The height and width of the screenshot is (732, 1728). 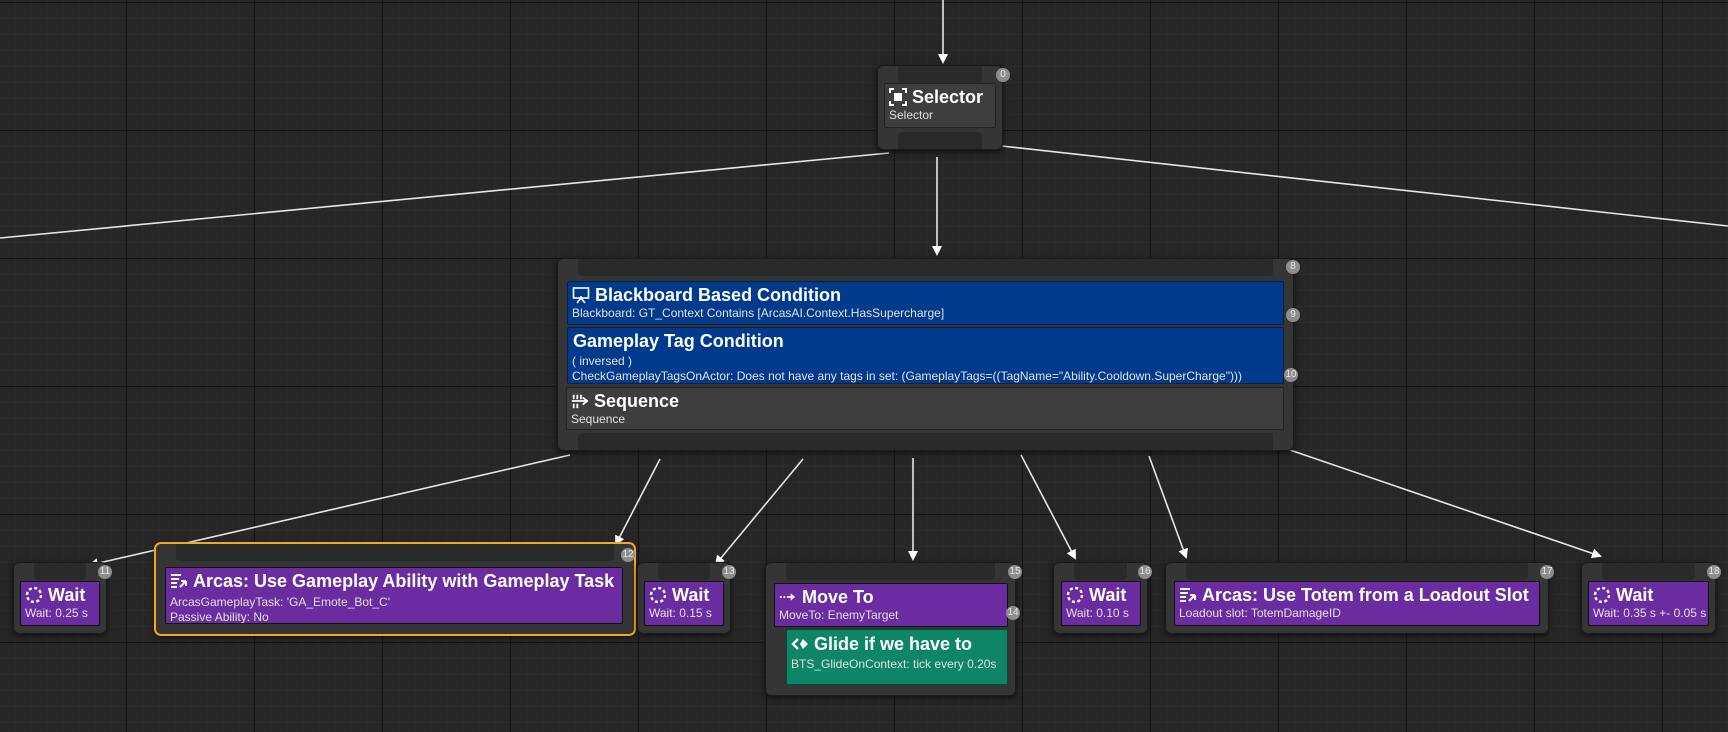 I want to click on execution-index-badge: 17, so click(x=1547, y=572).